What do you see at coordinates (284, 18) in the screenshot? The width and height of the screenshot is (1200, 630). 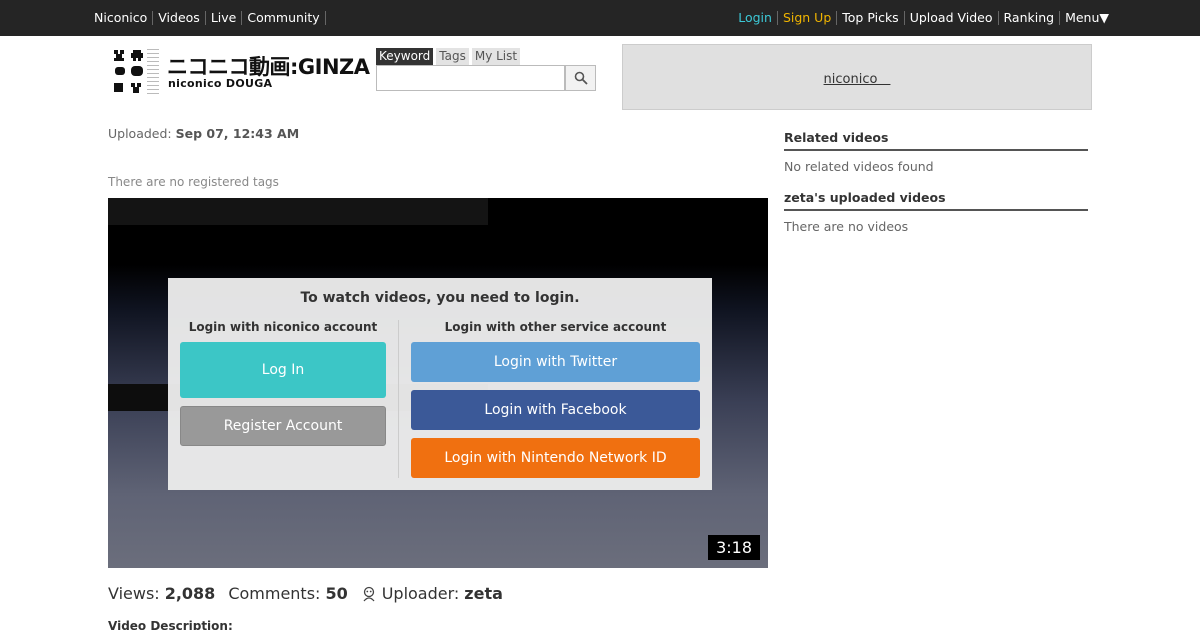 I see `nav-community-link: Community` at bounding box center [284, 18].